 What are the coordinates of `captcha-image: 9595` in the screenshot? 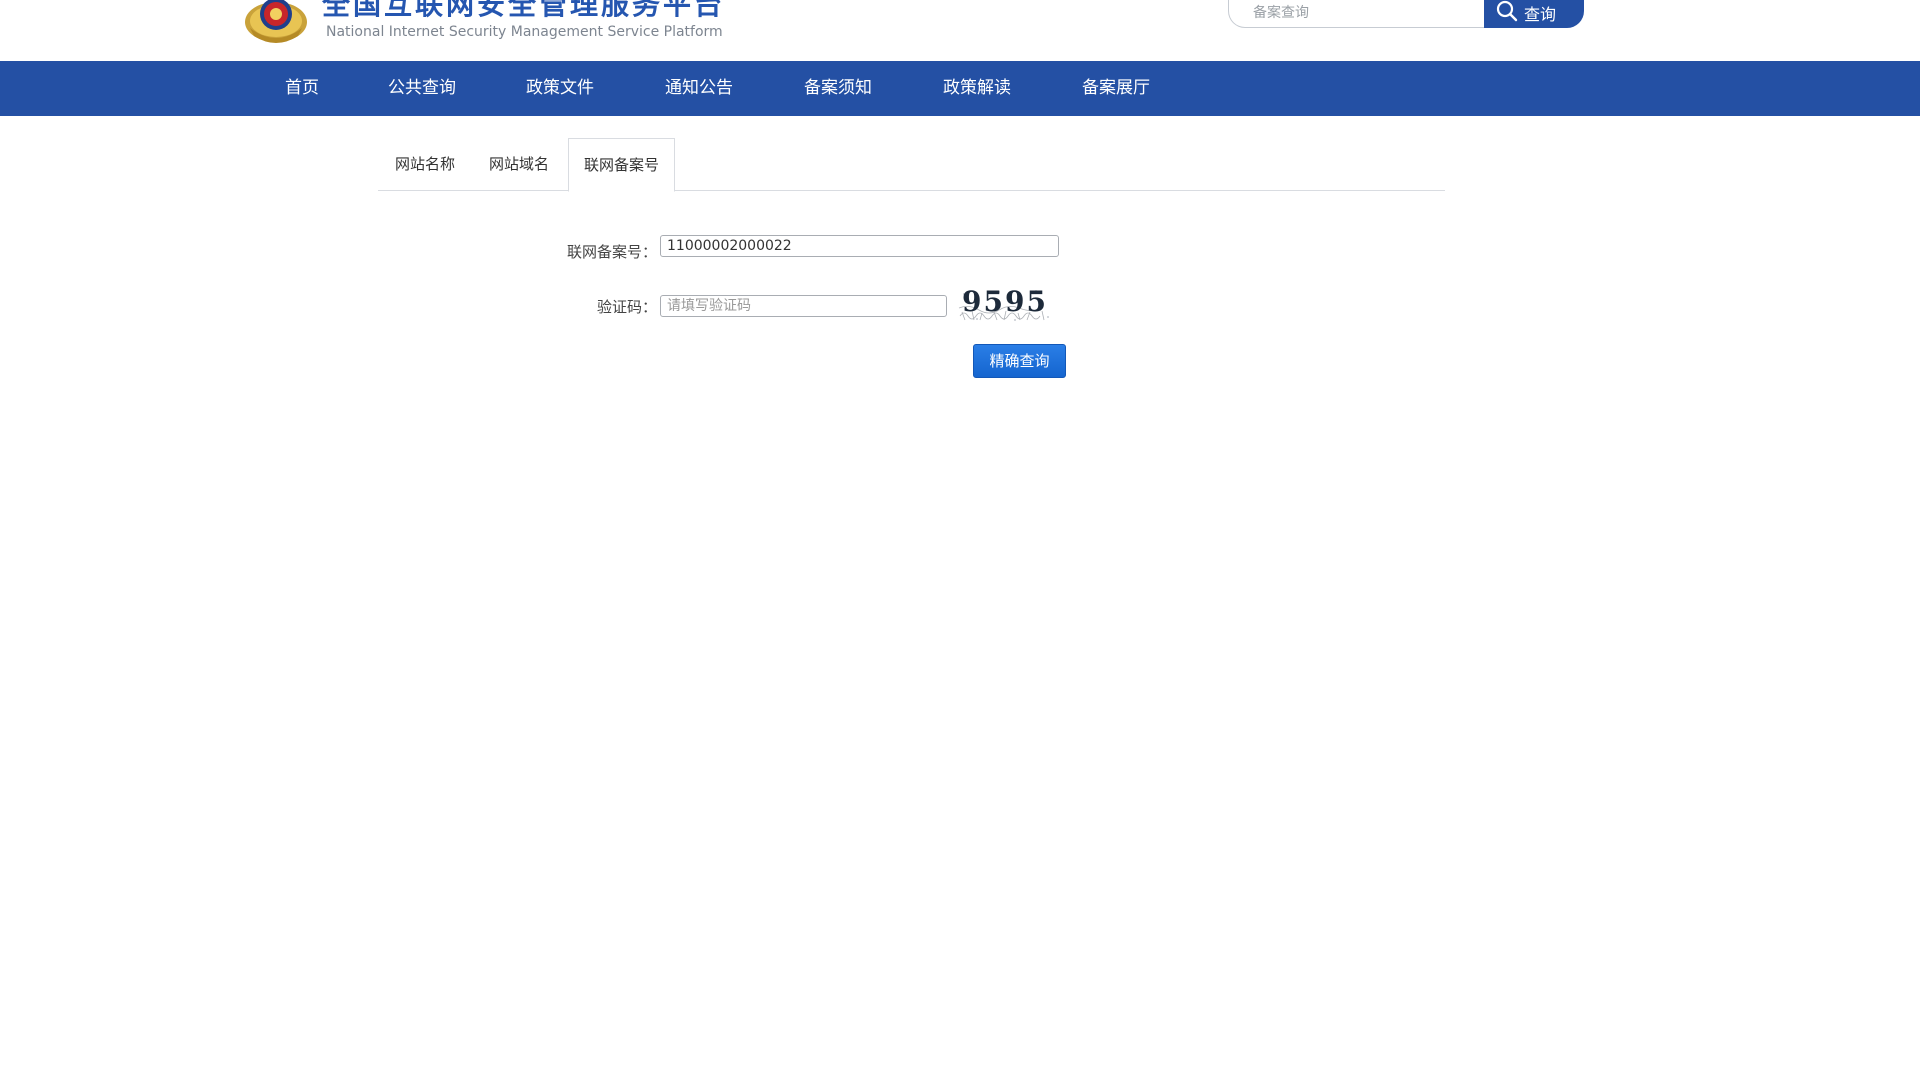 It's located at (1005, 303).